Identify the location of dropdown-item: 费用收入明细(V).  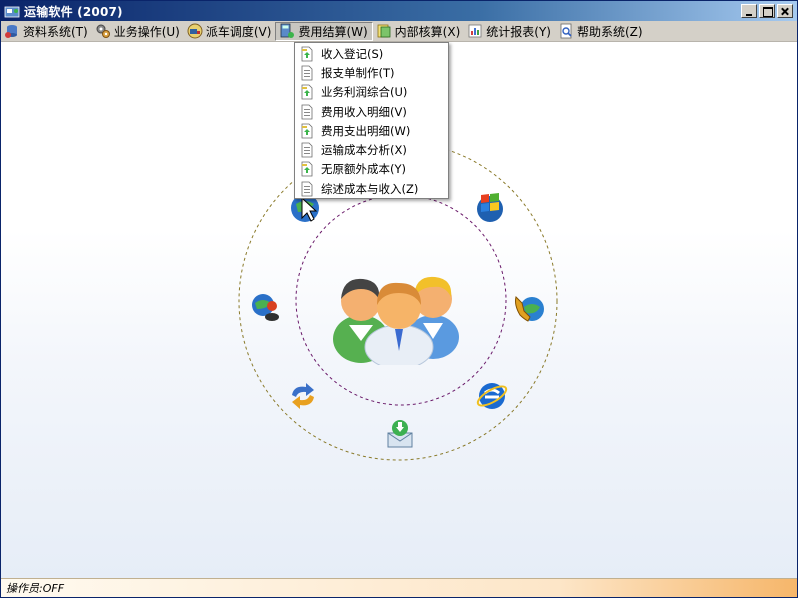
(371, 111).